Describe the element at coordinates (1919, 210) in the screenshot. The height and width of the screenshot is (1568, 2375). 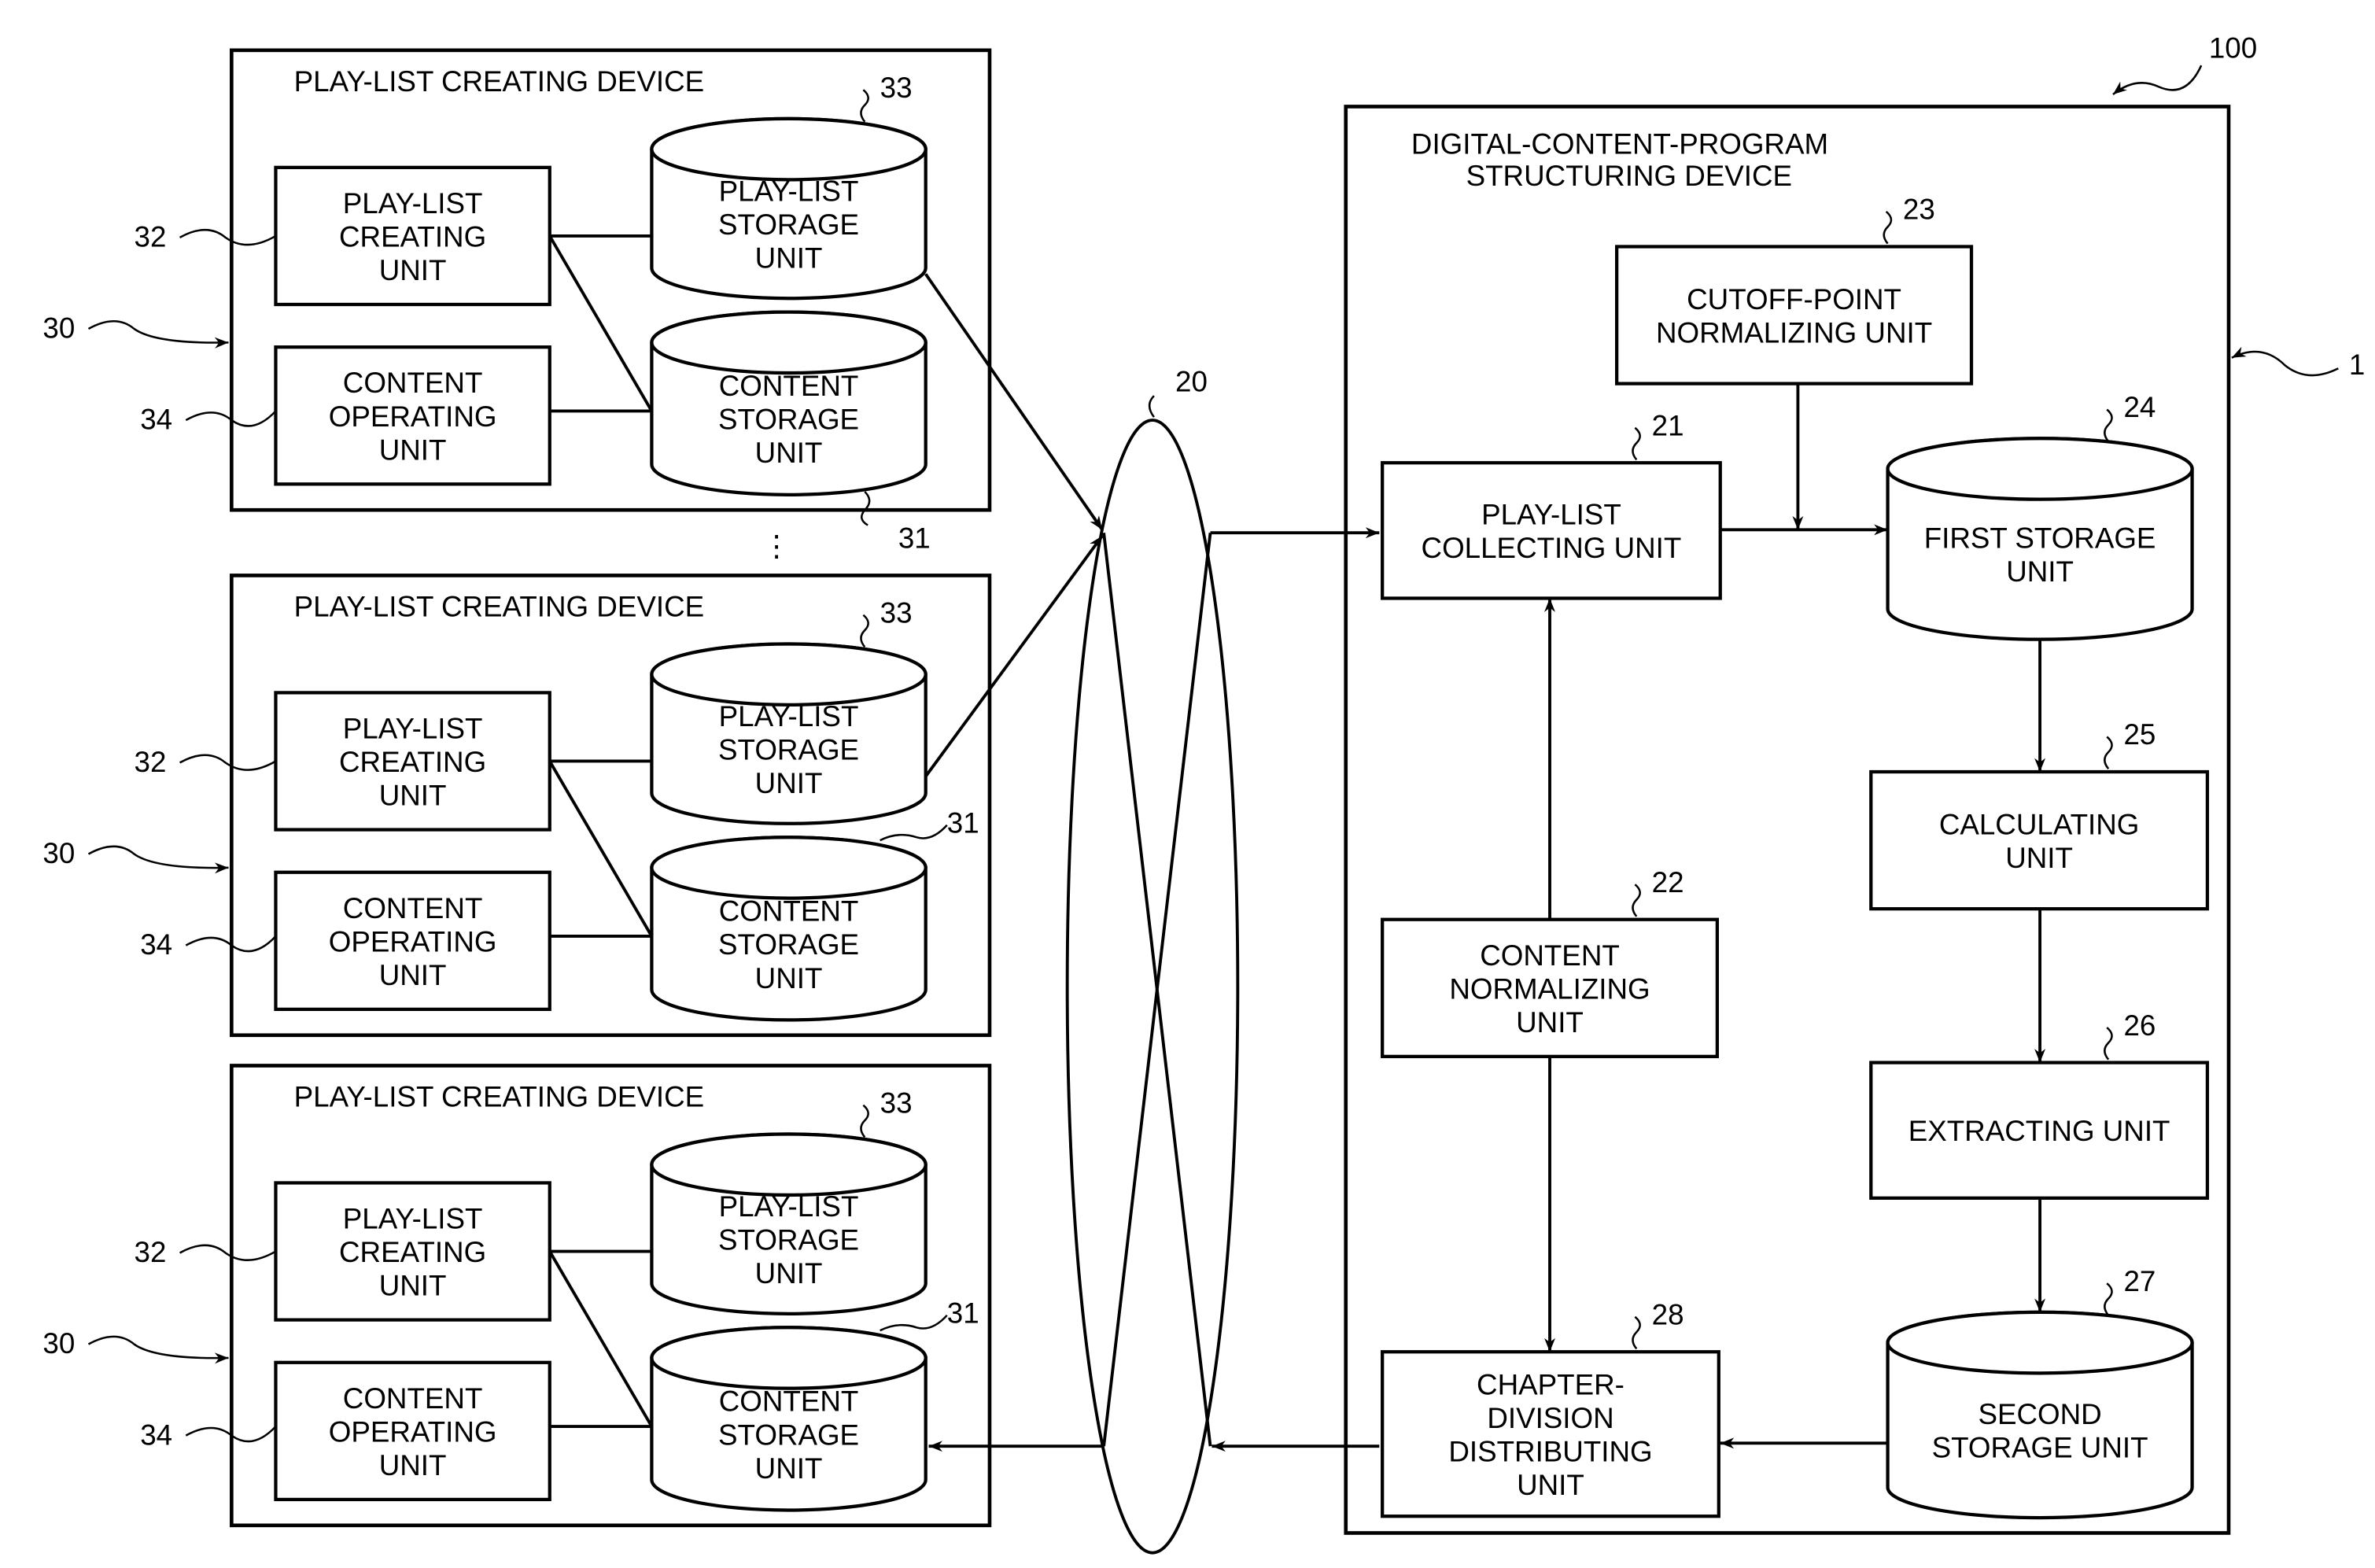
I see `ref-23: 23` at that location.